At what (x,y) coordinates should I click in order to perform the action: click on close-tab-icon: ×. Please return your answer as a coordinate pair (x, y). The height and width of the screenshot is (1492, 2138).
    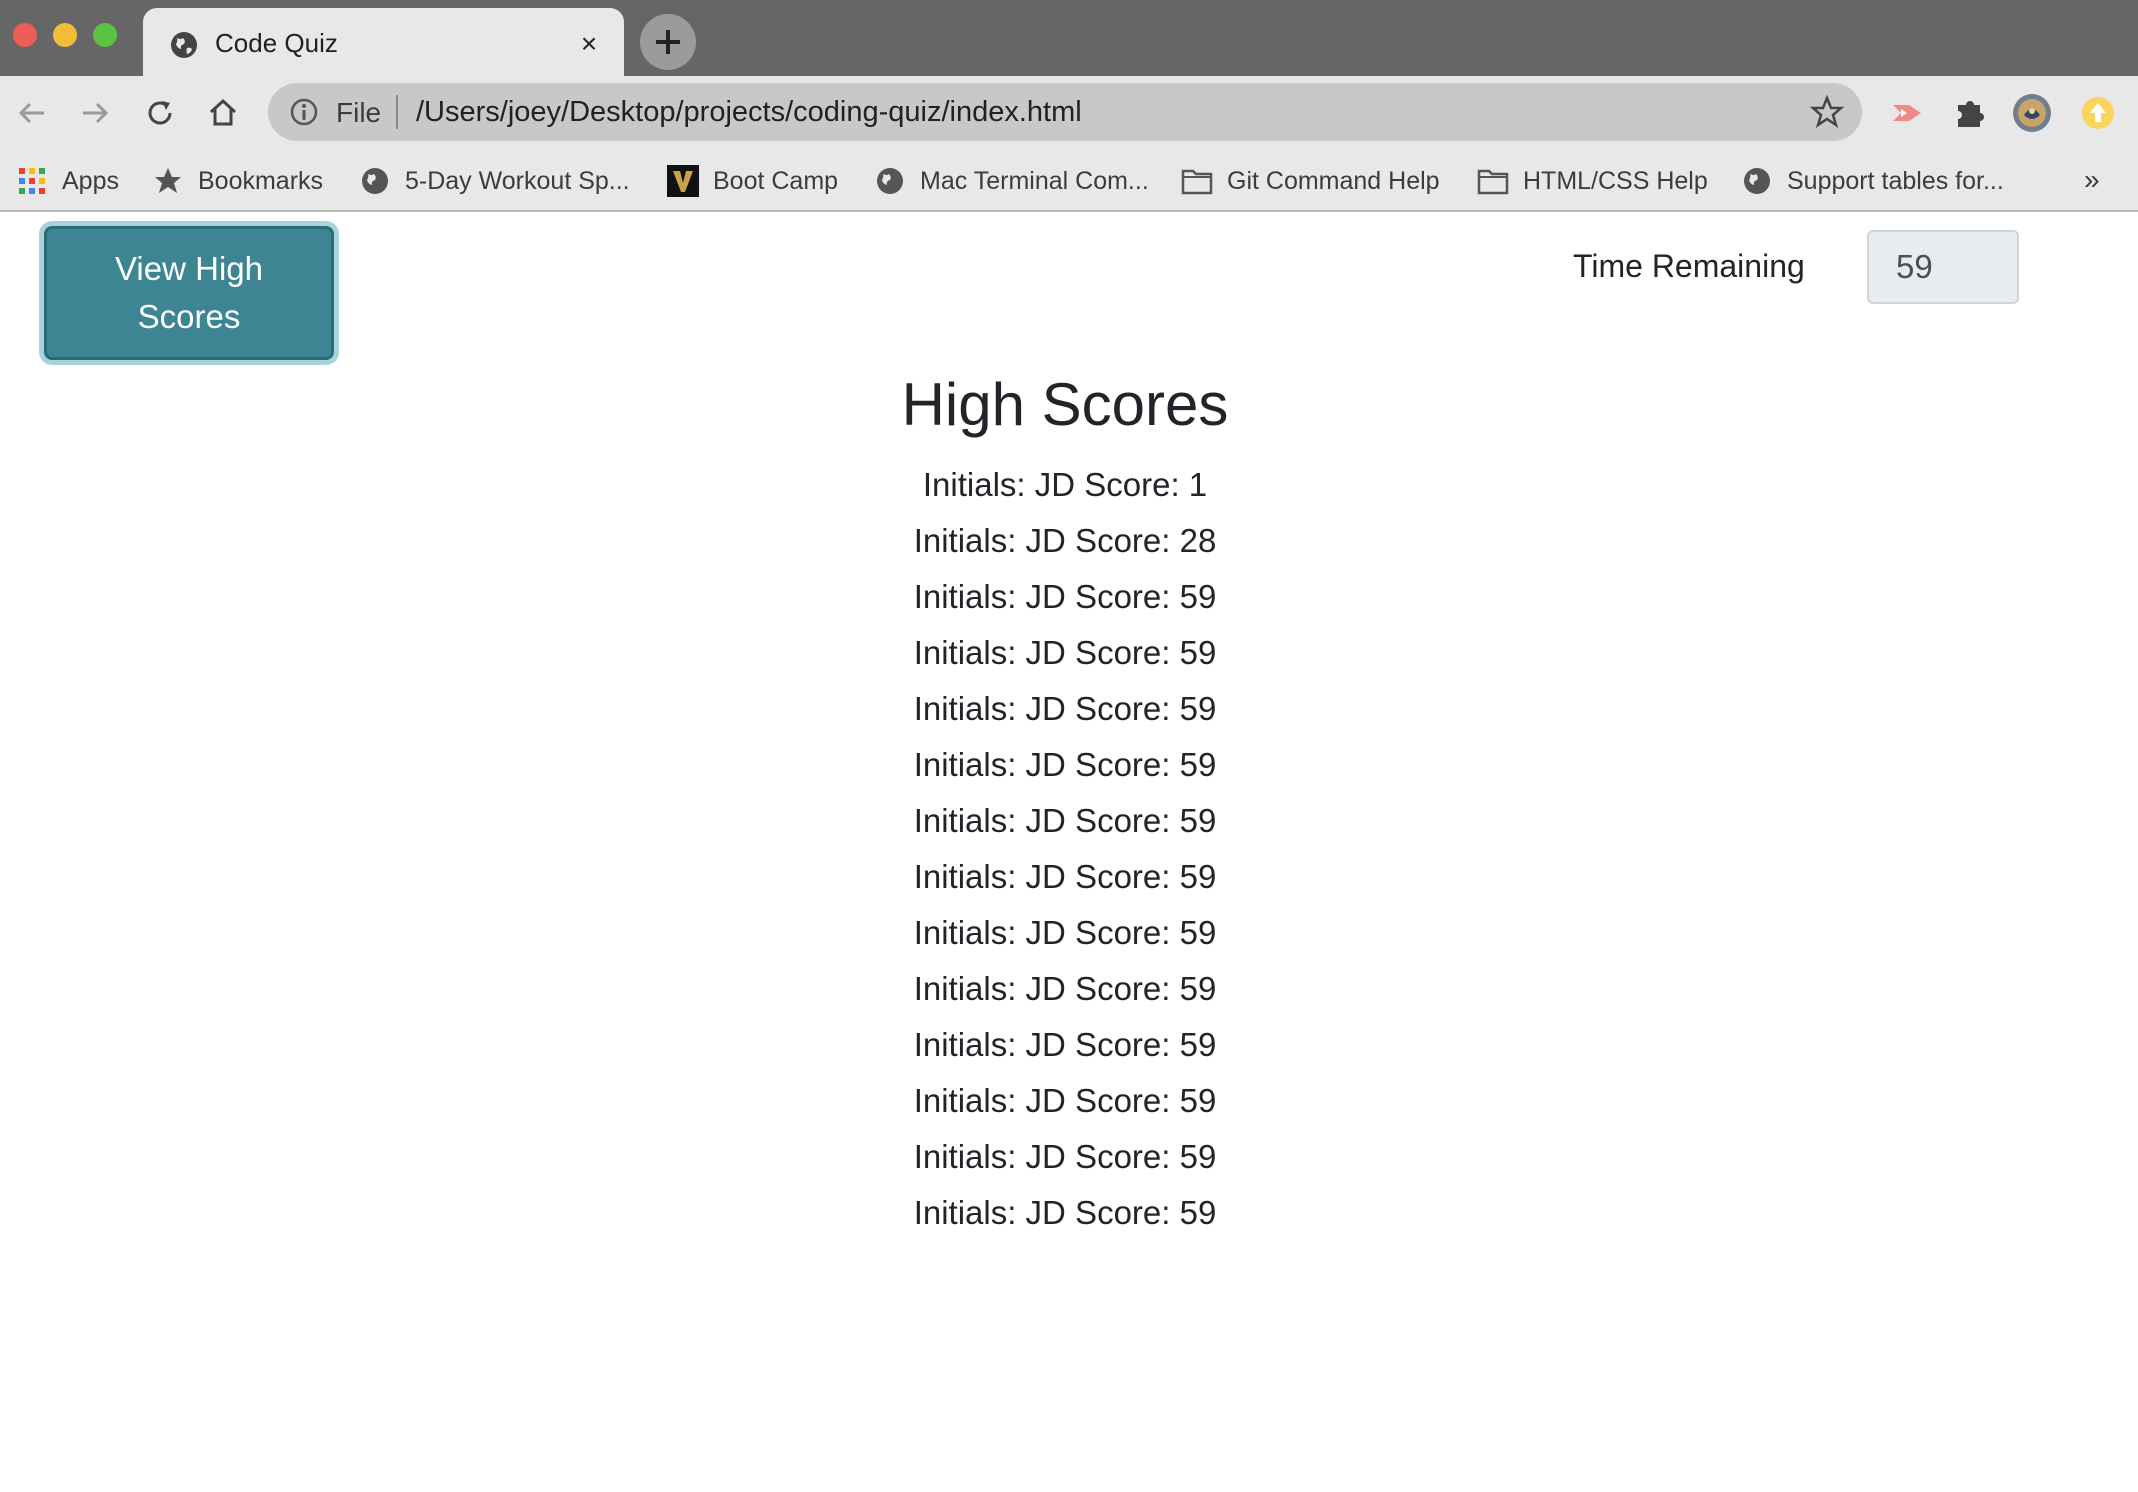
    Looking at the image, I should click on (589, 44).